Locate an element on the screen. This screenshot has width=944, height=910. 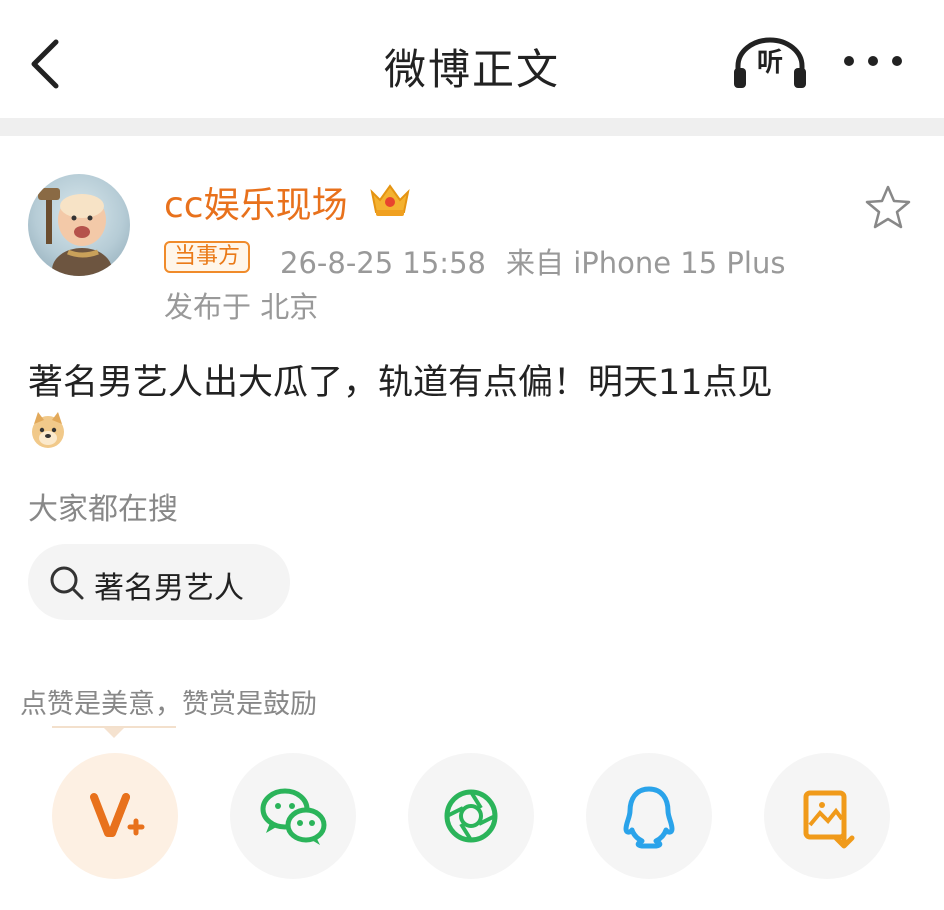
search-icon is located at coordinates (67, 583).